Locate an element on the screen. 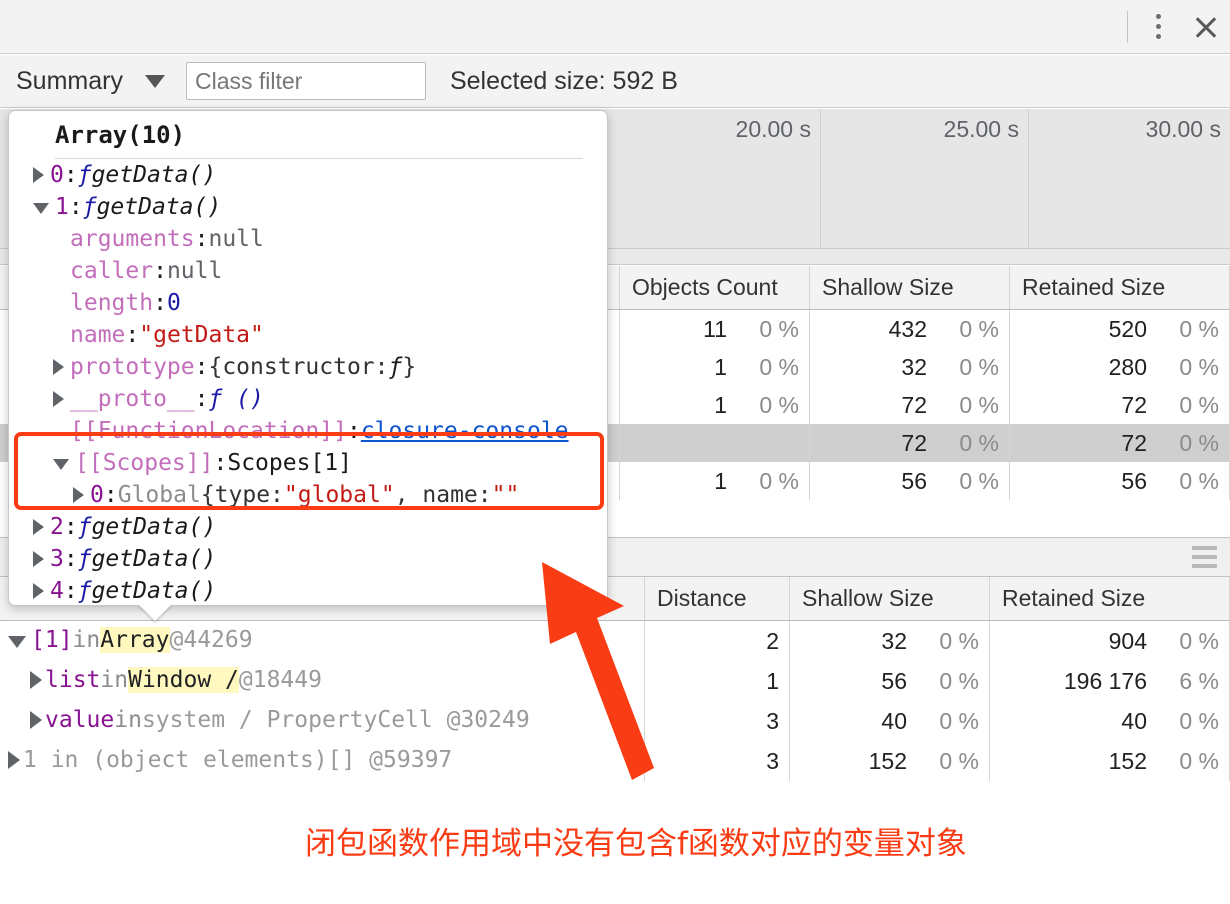 The image size is (1230, 904). column-header-objects-count: Objects Count is located at coordinates (715, 287).